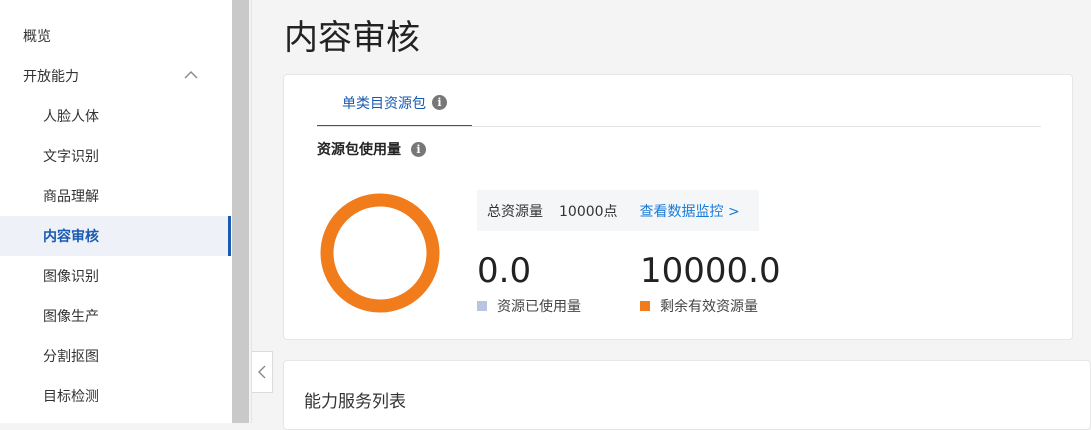 This screenshot has height=430, width=1091. Describe the element at coordinates (240, 211) in the screenshot. I see `sidebar-scrollbar` at that location.